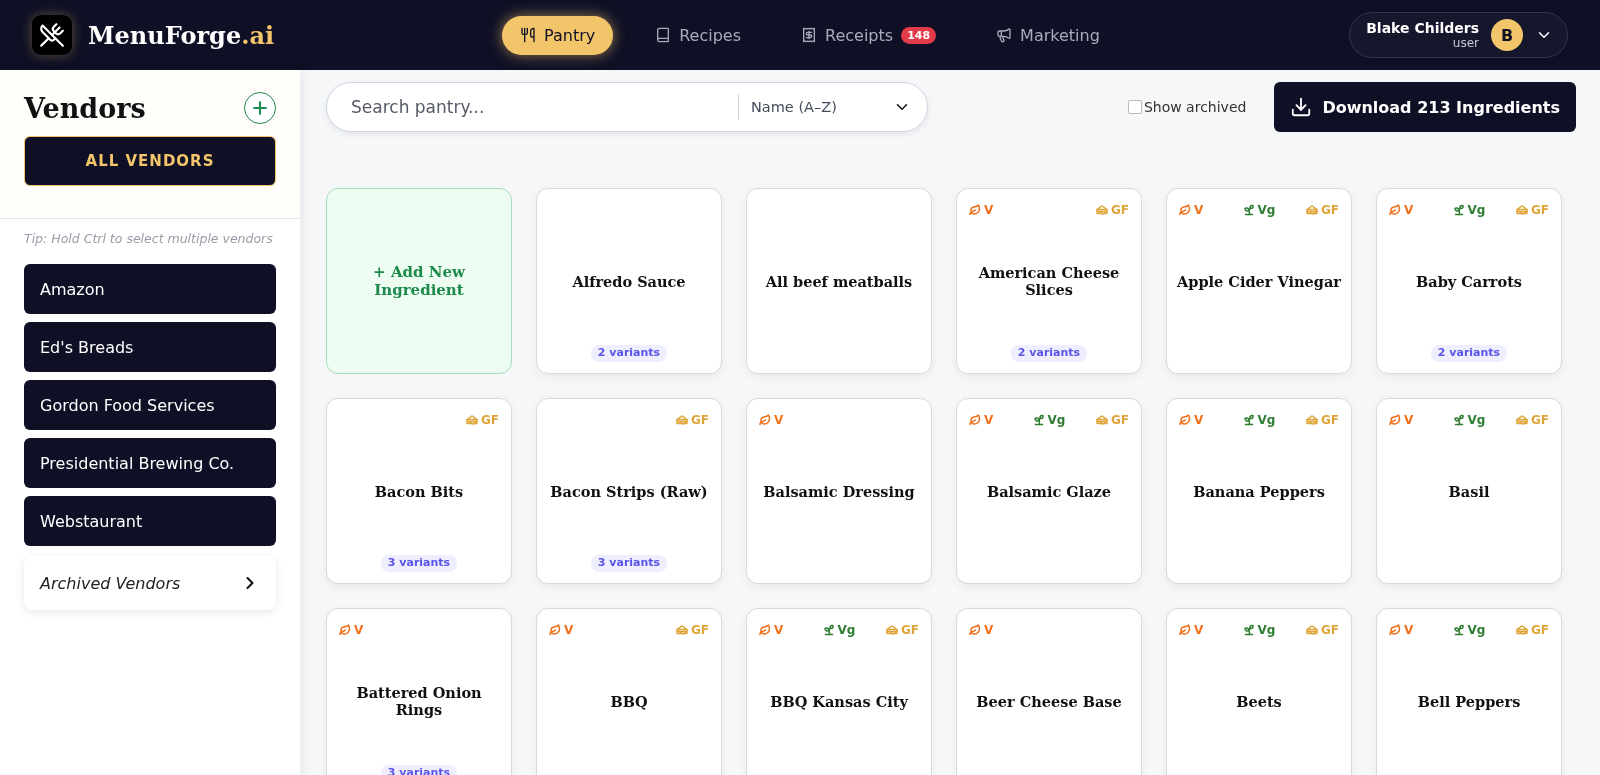  What do you see at coordinates (698, 35) in the screenshot?
I see `nav-tab: Recipes` at bounding box center [698, 35].